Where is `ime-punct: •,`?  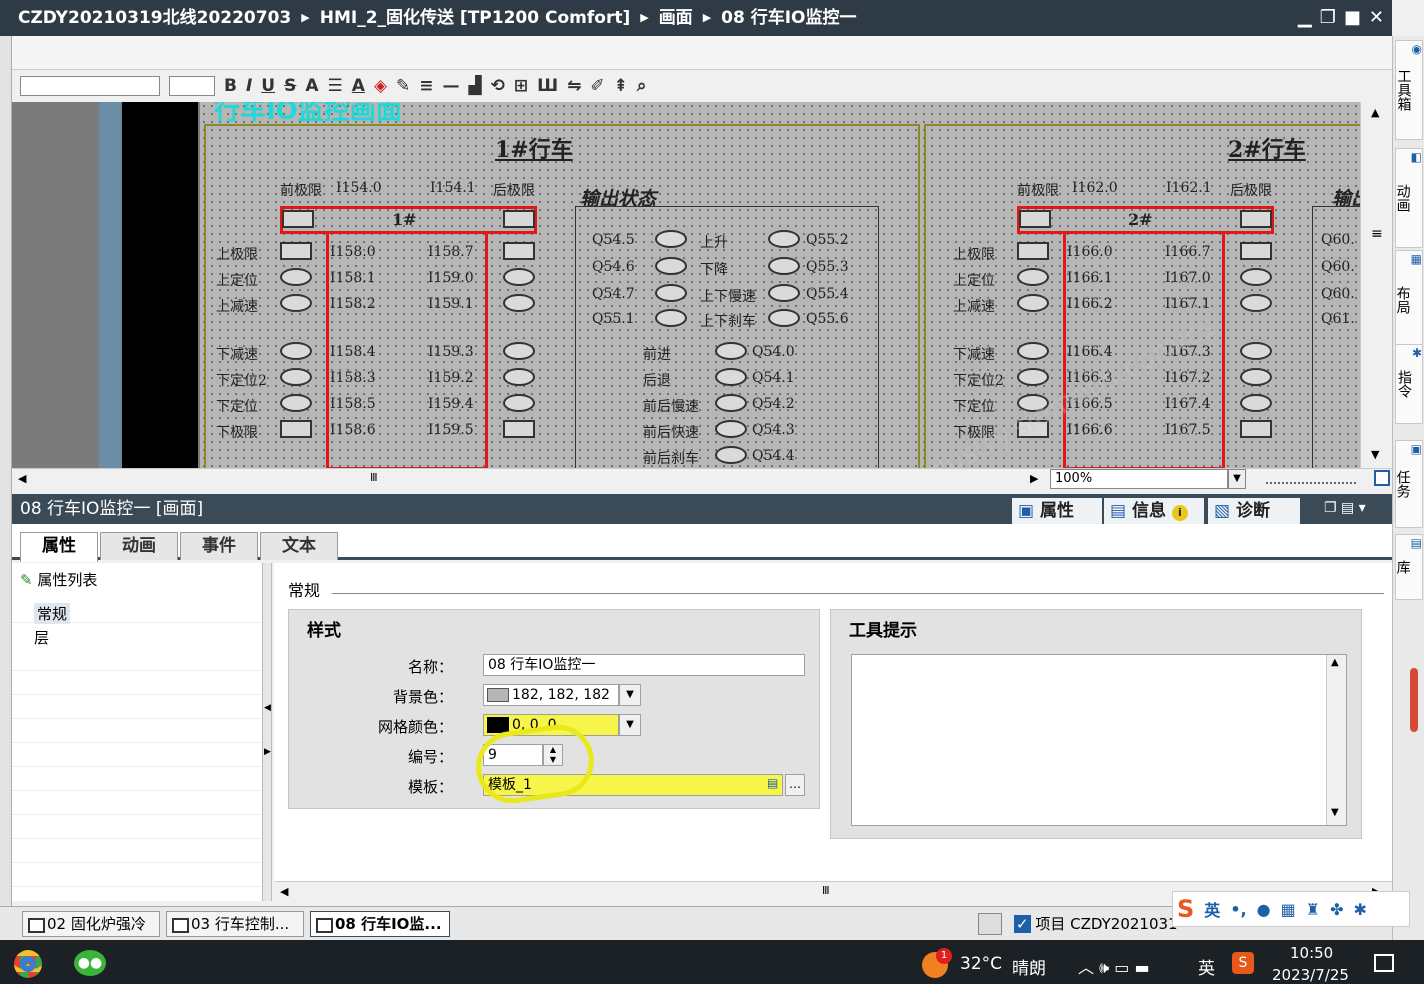
ime-punct: •, is located at coordinates (1238, 909).